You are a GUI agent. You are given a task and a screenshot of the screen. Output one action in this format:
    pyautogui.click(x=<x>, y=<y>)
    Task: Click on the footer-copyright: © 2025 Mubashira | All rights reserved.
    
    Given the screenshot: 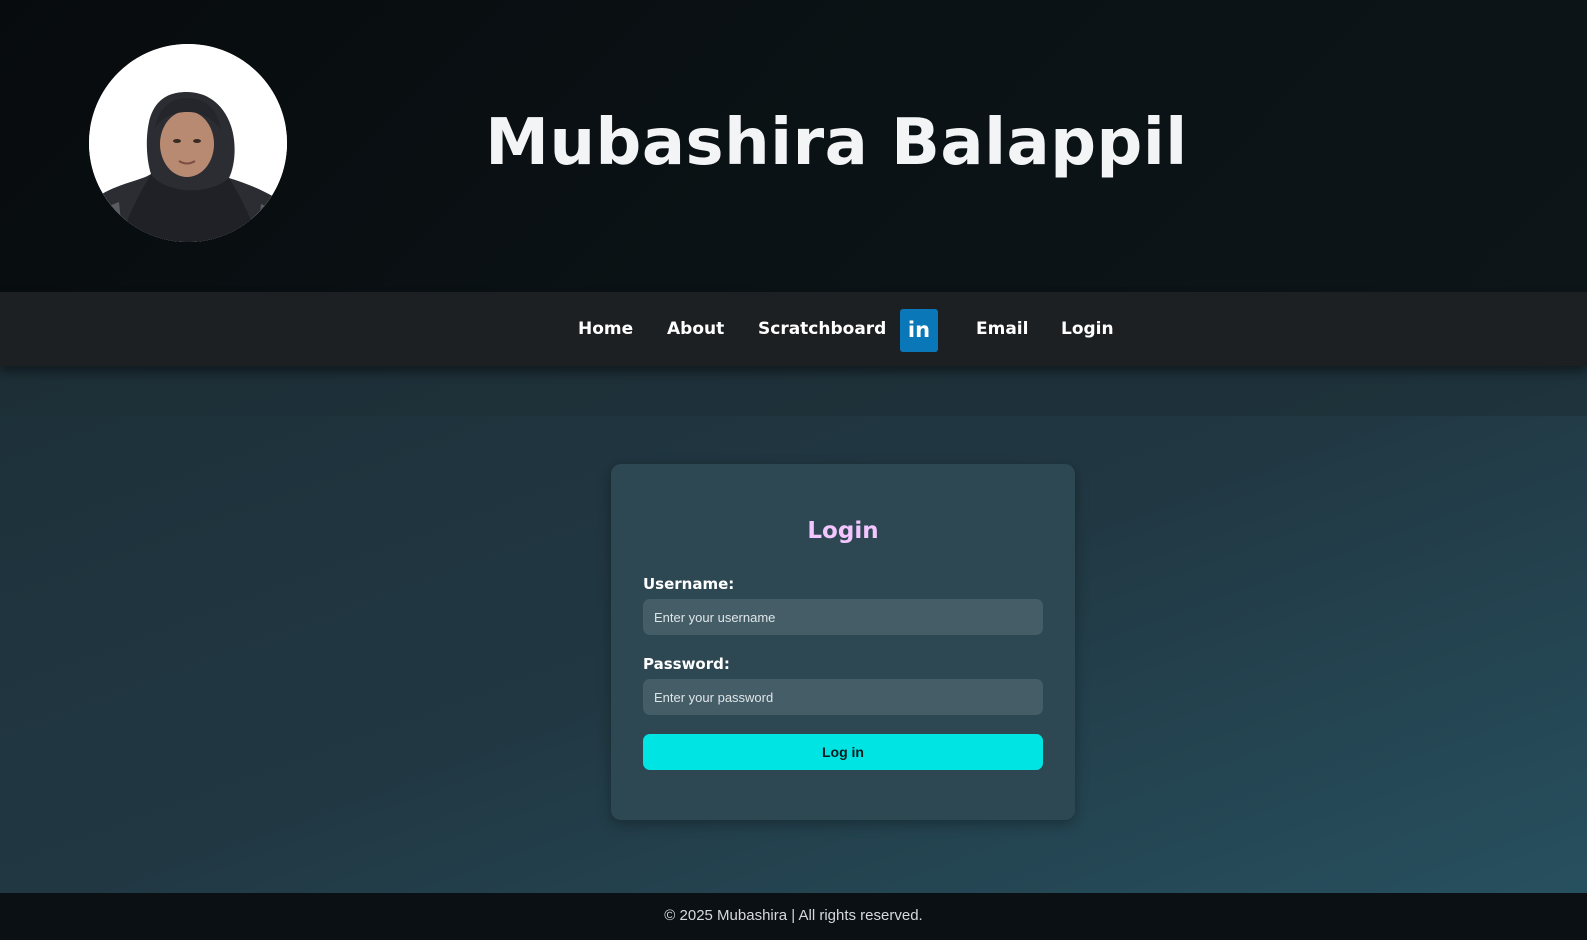 What is the action you would take?
    pyautogui.click(x=793, y=915)
    